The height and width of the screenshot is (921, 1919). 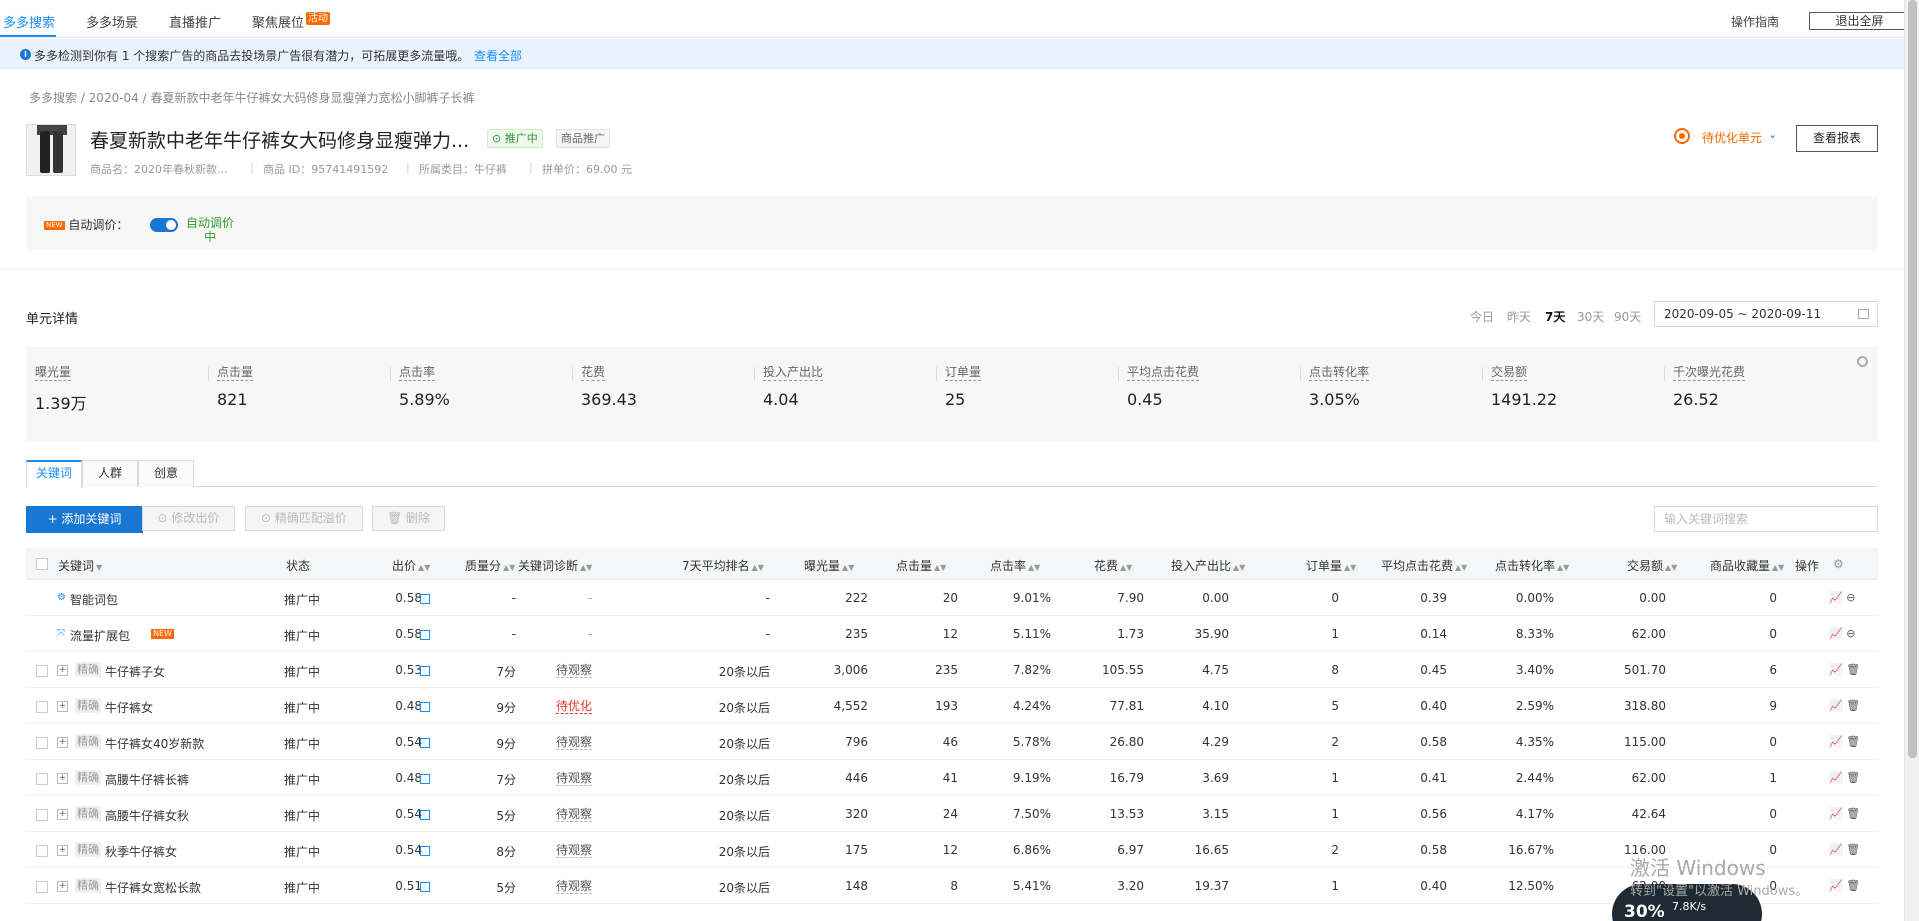 I want to click on col-roi: 投入产出比 ▲▼, so click(x=1208, y=565).